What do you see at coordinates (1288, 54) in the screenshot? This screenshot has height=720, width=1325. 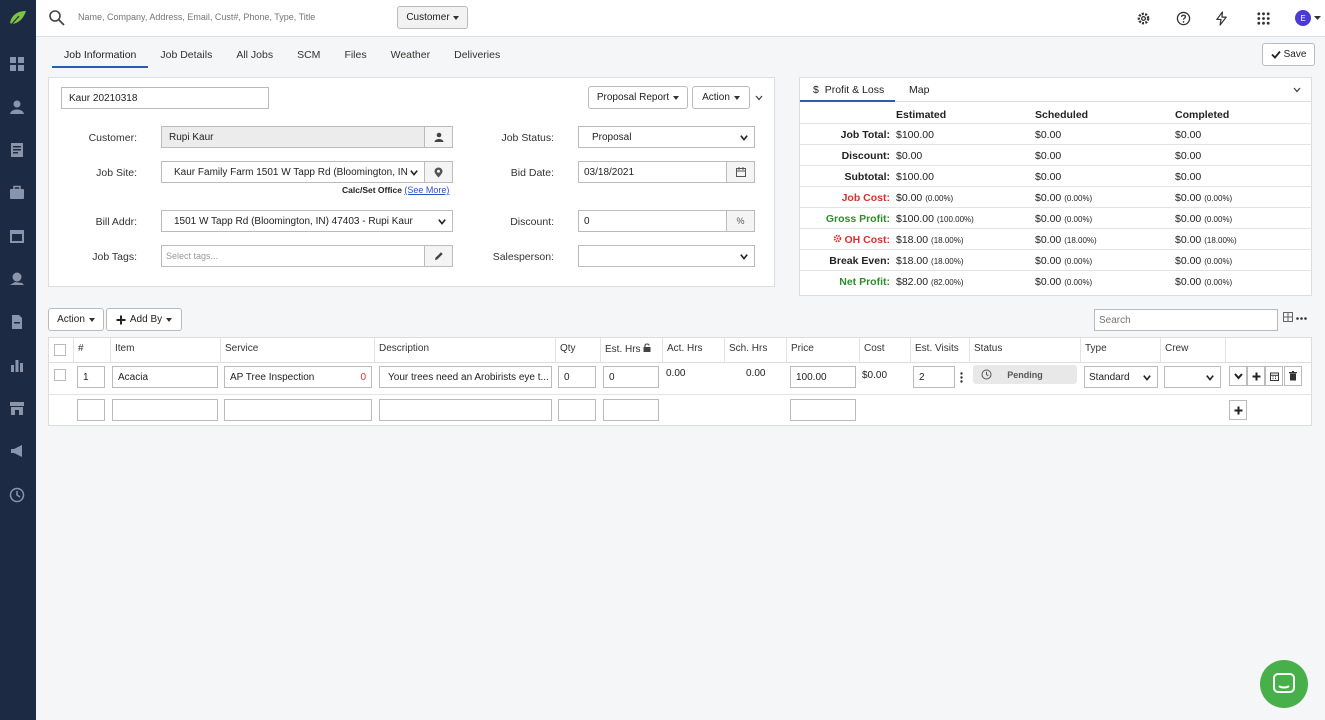 I see `save-button: Save` at bounding box center [1288, 54].